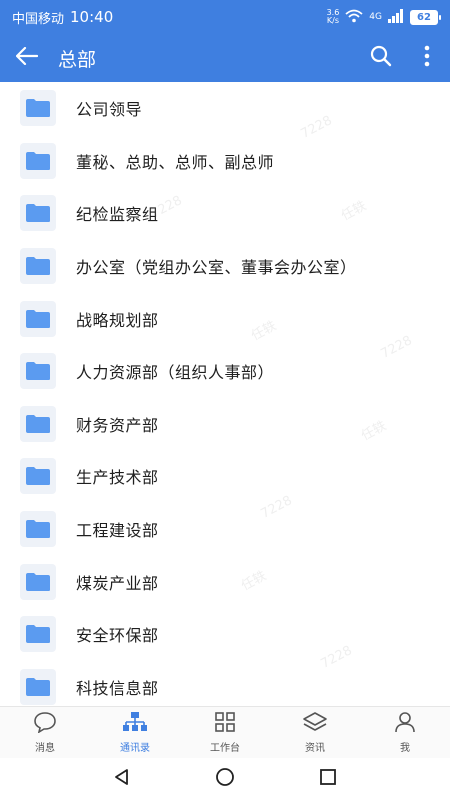 This screenshot has height=800, width=450. What do you see at coordinates (117, 583) in the screenshot?
I see `department-name: 煤炭产业部` at bounding box center [117, 583].